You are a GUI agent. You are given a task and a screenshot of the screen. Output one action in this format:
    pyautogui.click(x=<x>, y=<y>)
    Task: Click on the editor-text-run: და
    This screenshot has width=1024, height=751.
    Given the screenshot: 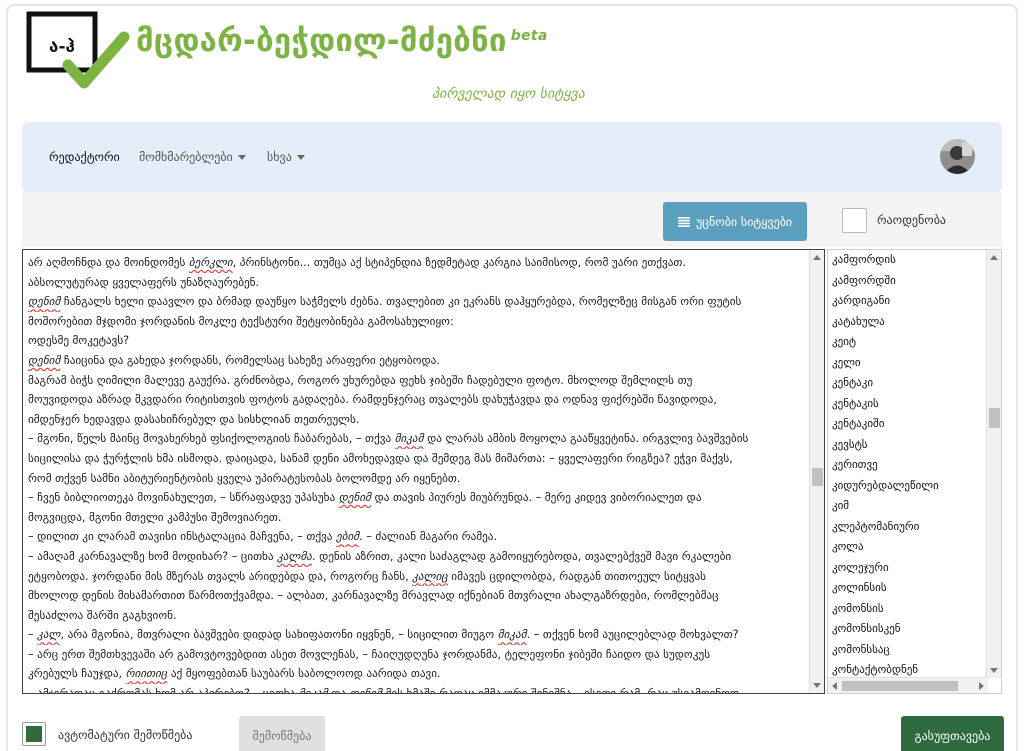 What is the action you would take?
    pyautogui.click(x=338, y=690)
    